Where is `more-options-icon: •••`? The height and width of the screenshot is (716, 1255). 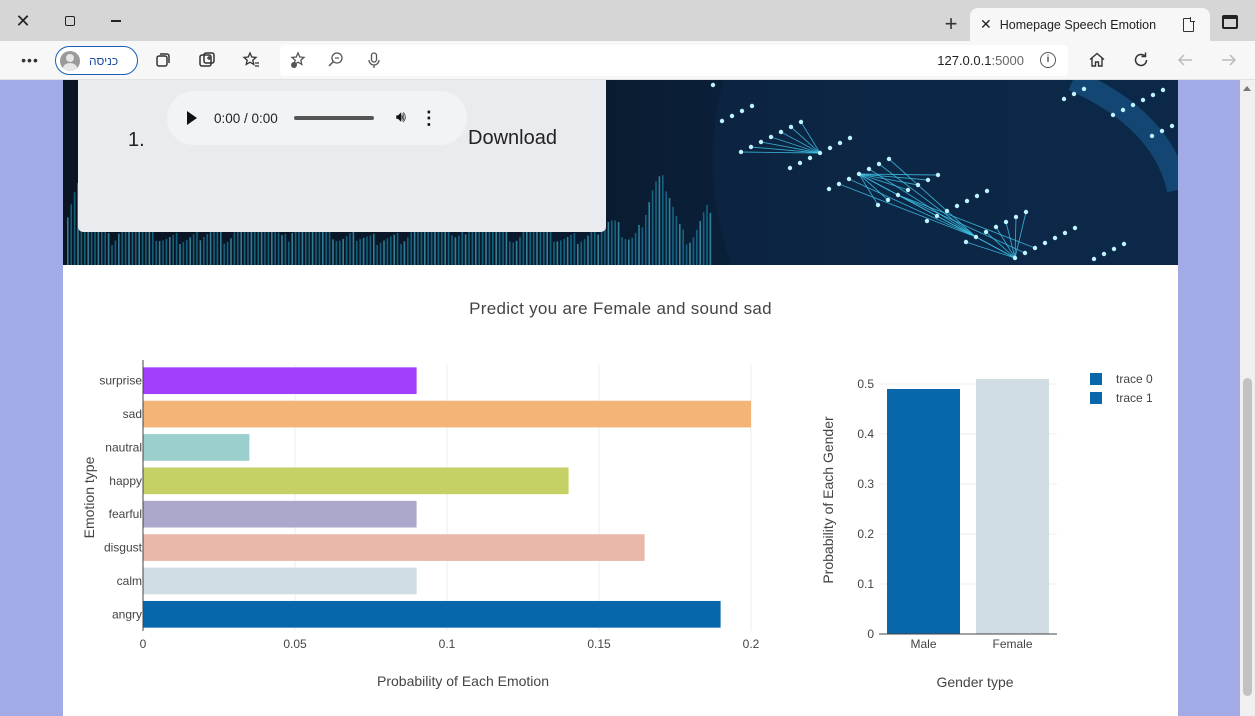 more-options-icon: ••• is located at coordinates (30, 60).